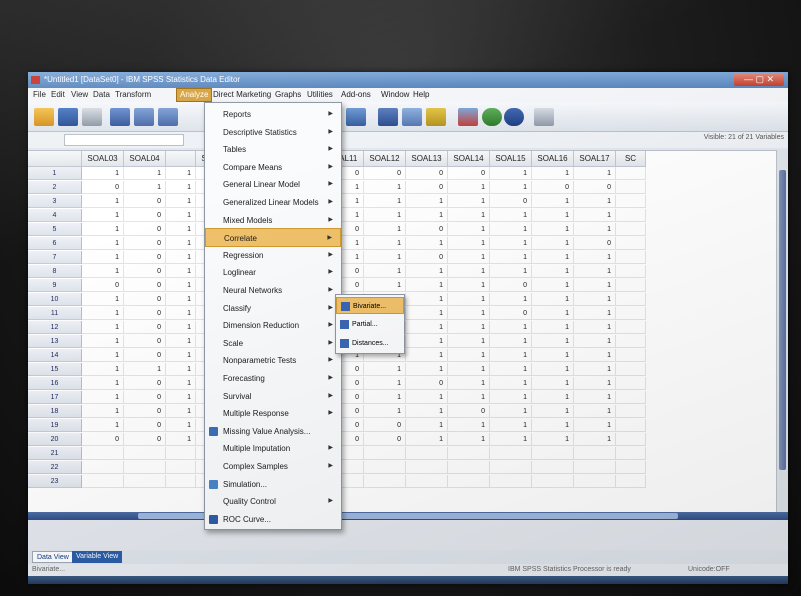  What do you see at coordinates (468, 117) in the screenshot?
I see `weight-cases-icon` at bounding box center [468, 117].